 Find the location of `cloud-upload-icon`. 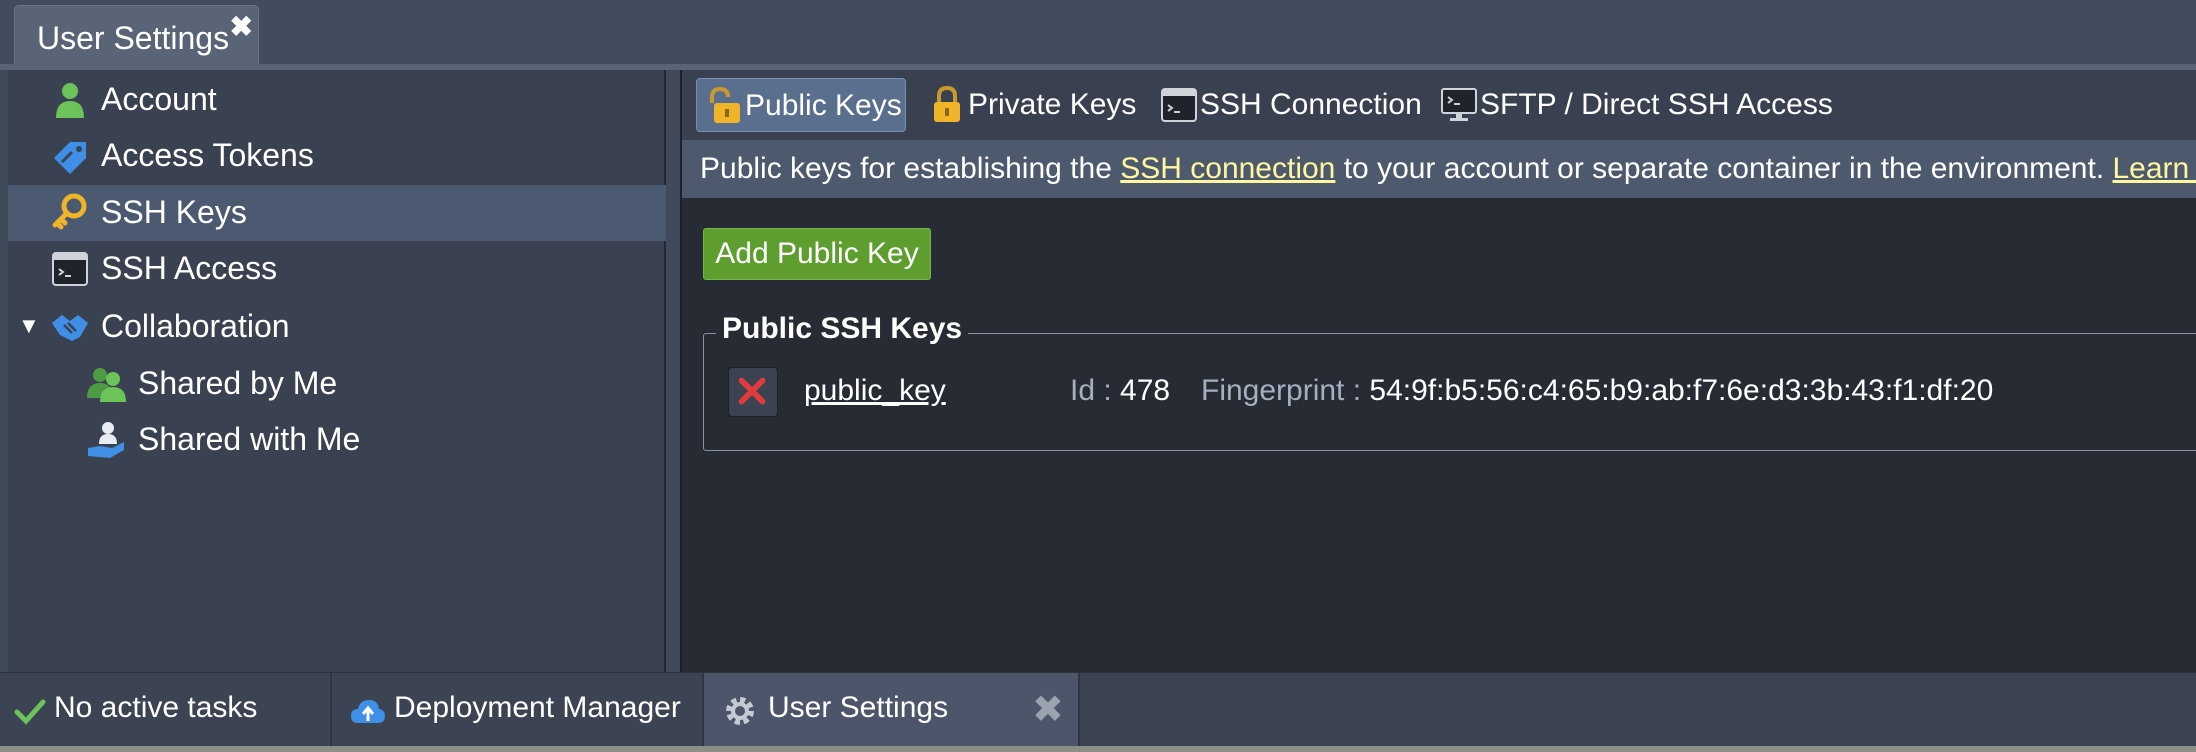

cloud-upload-icon is located at coordinates (368, 711).